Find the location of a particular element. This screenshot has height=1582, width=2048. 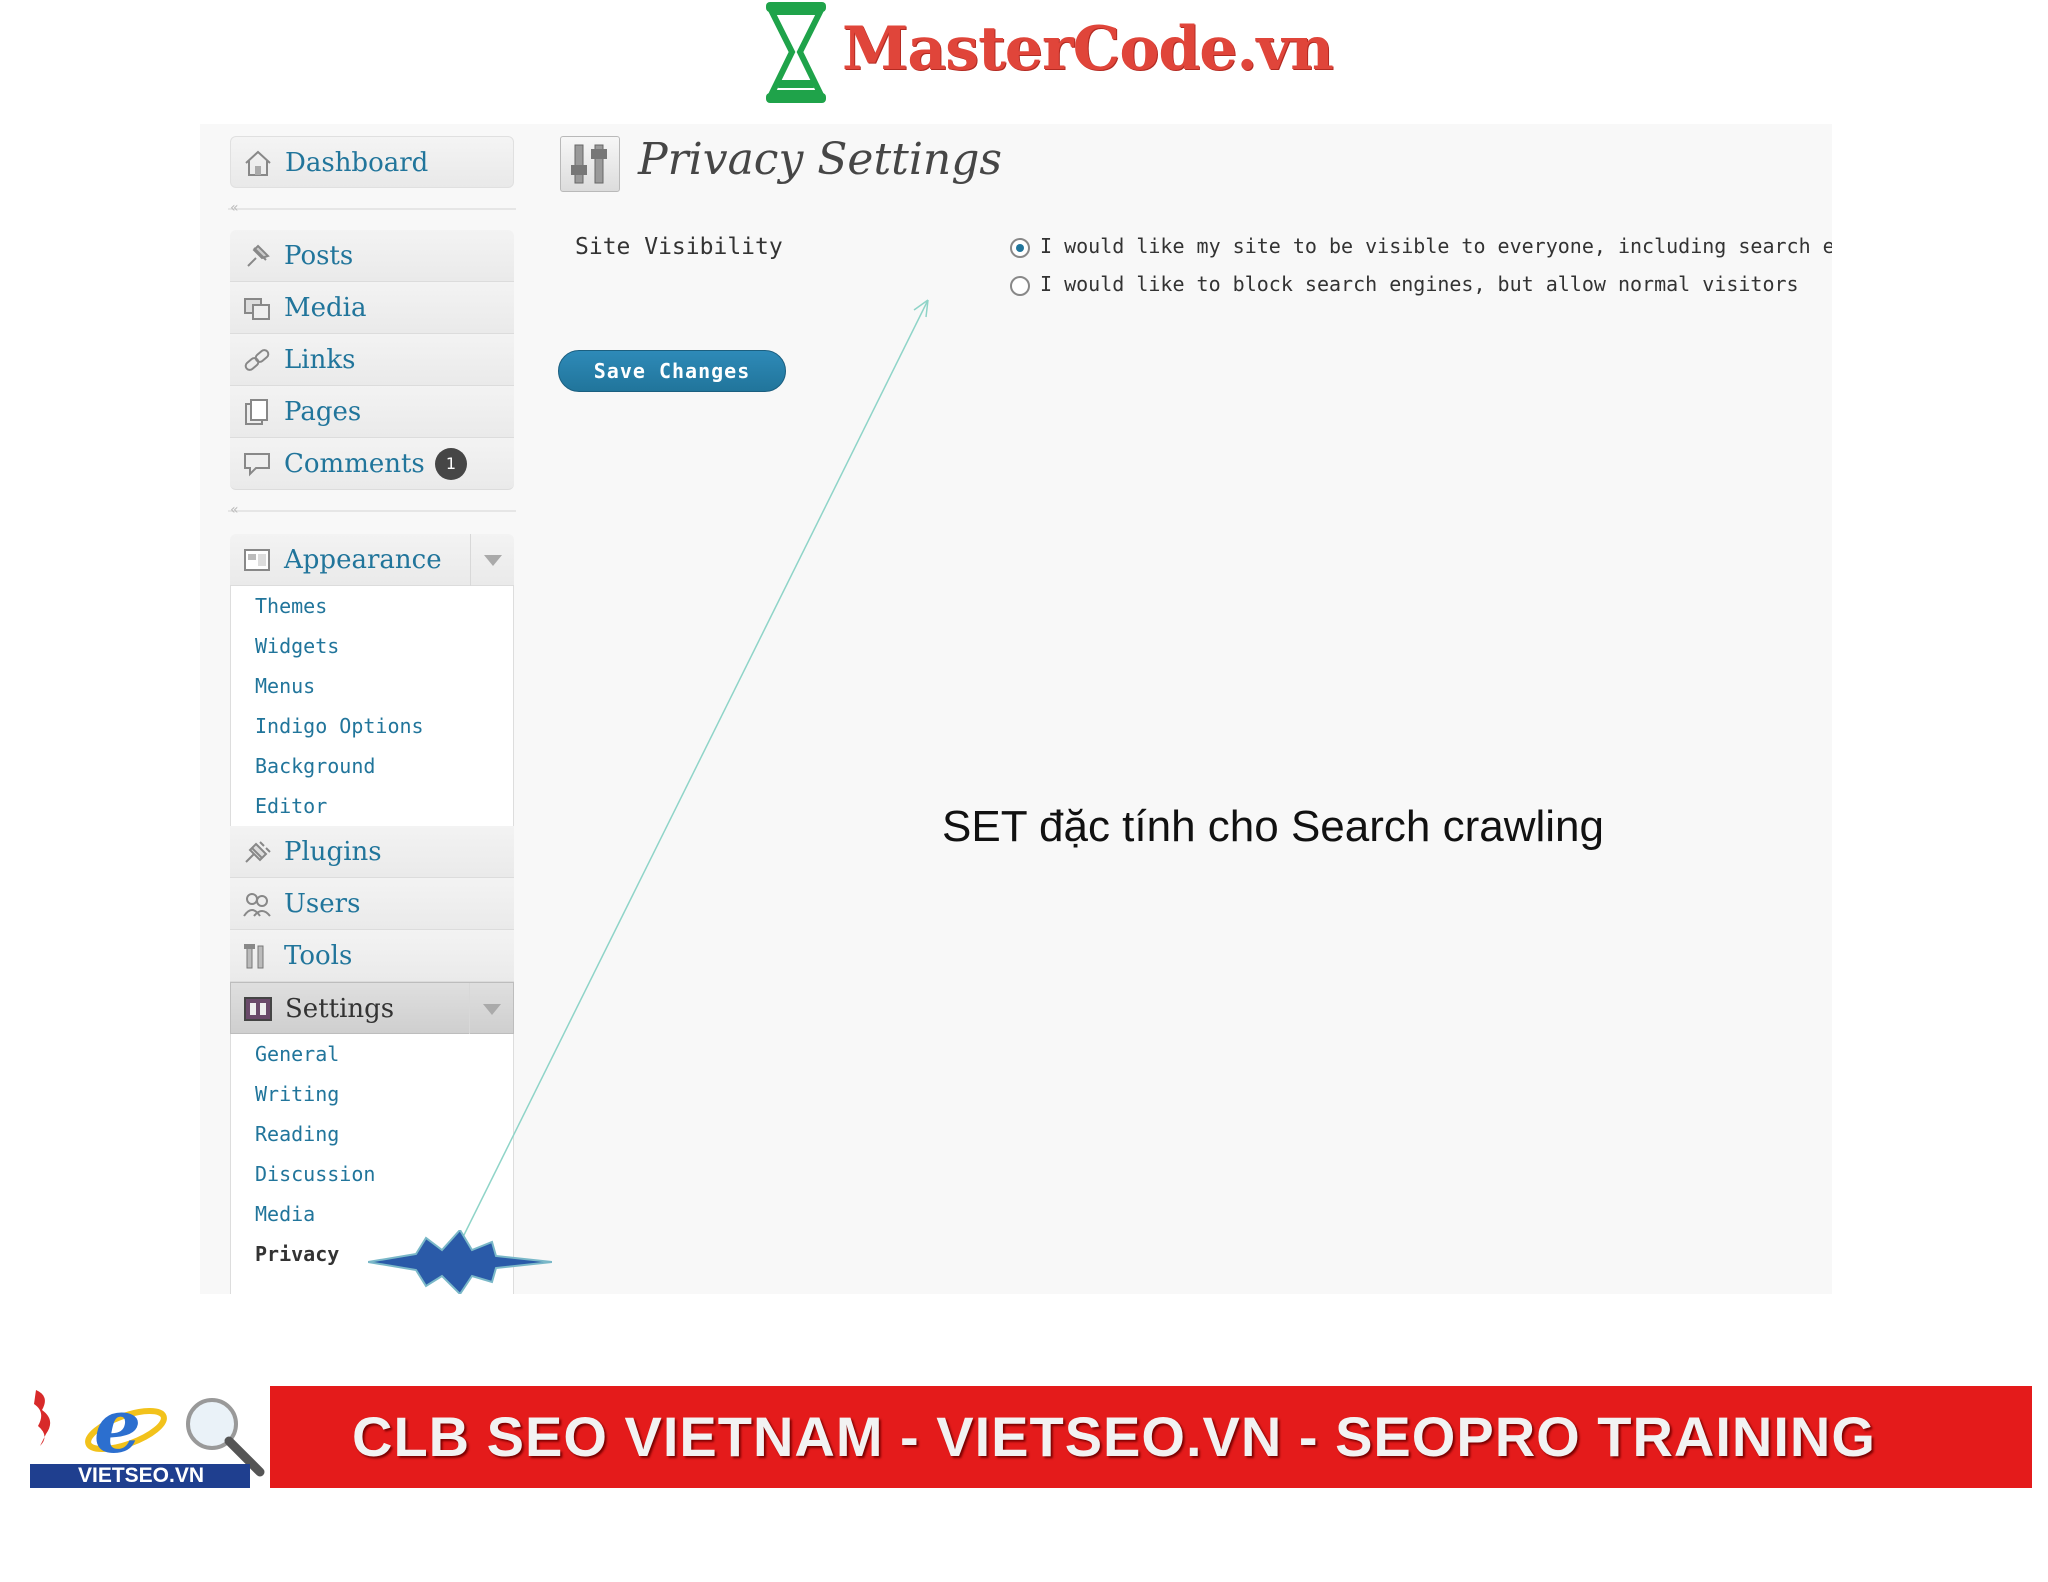

vietseo-logo: e VIETSEO.VN is located at coordinates (143, 1432).